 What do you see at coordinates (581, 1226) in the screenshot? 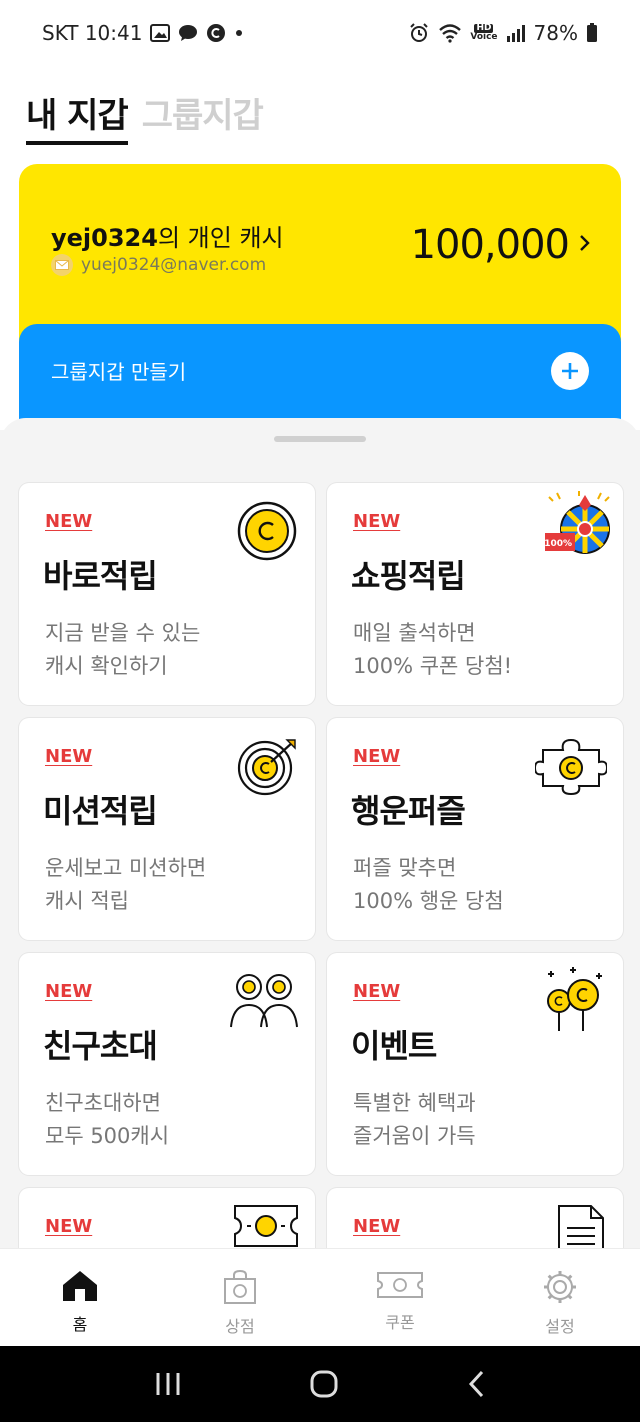
I see `document-icon` at bounding box center [581, 1226].